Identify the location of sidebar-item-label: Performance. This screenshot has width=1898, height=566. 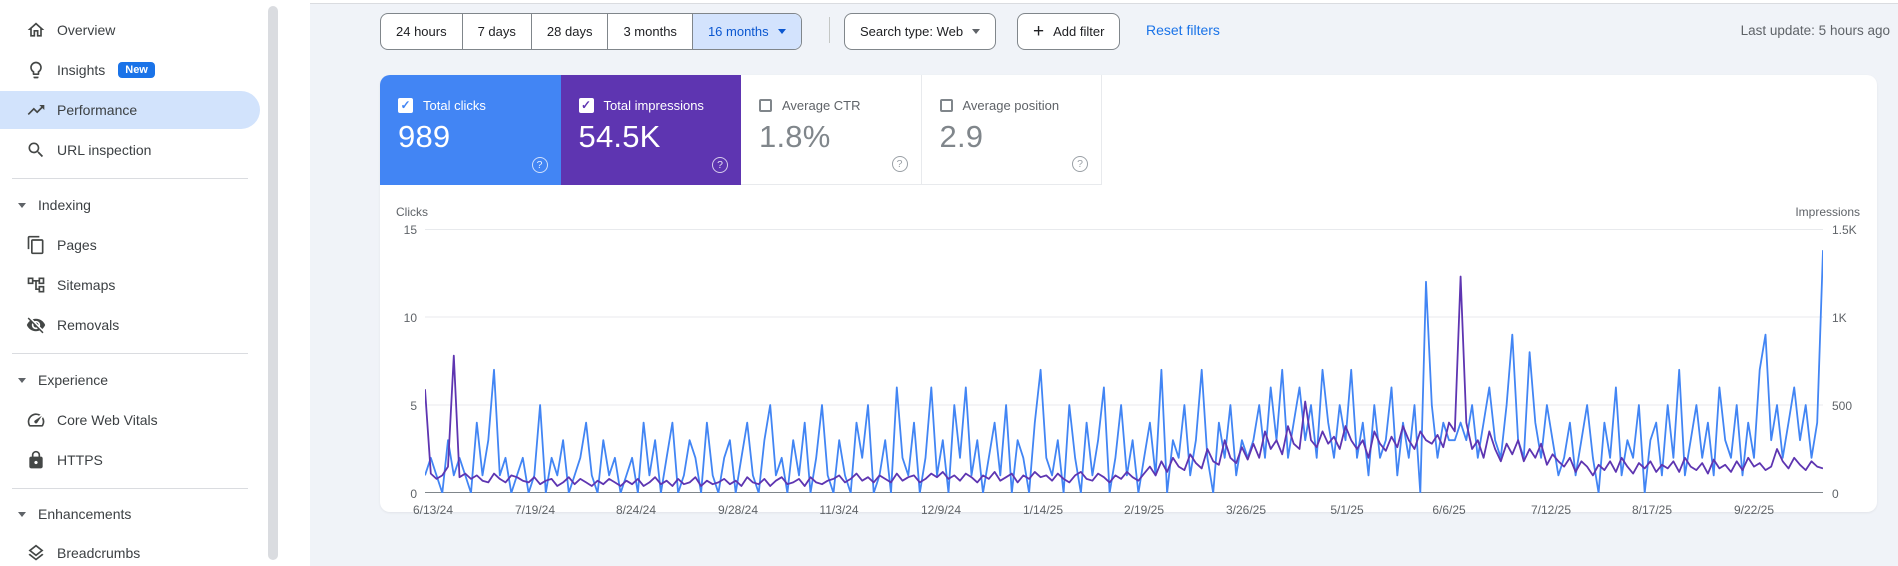
(97, 110).